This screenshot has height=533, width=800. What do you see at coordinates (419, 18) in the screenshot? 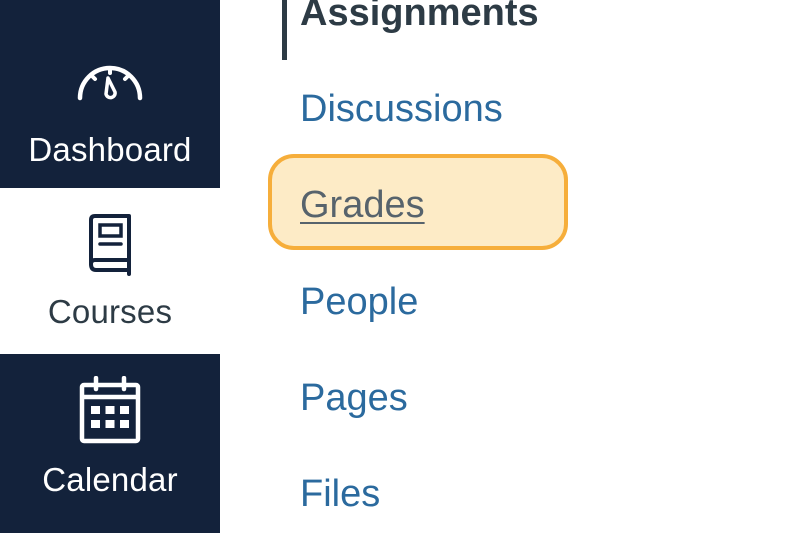
I see `course-link-assignments: Assignments` at bounding box center [419, 18].